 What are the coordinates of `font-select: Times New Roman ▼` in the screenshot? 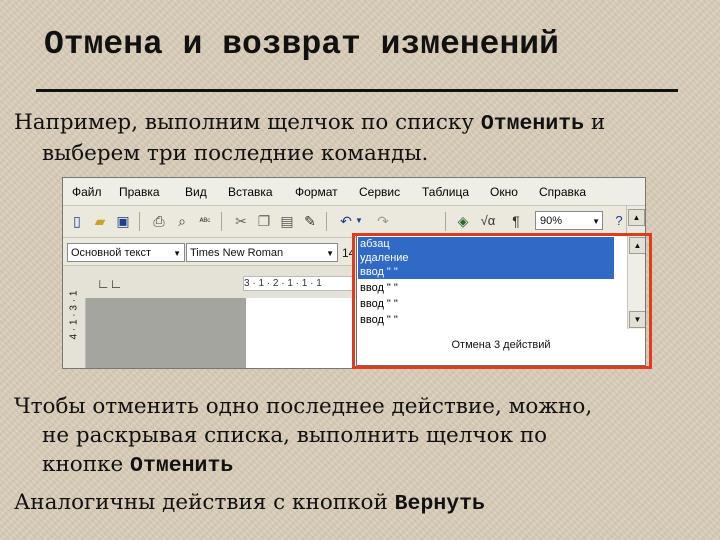 It's located at (262, 252).